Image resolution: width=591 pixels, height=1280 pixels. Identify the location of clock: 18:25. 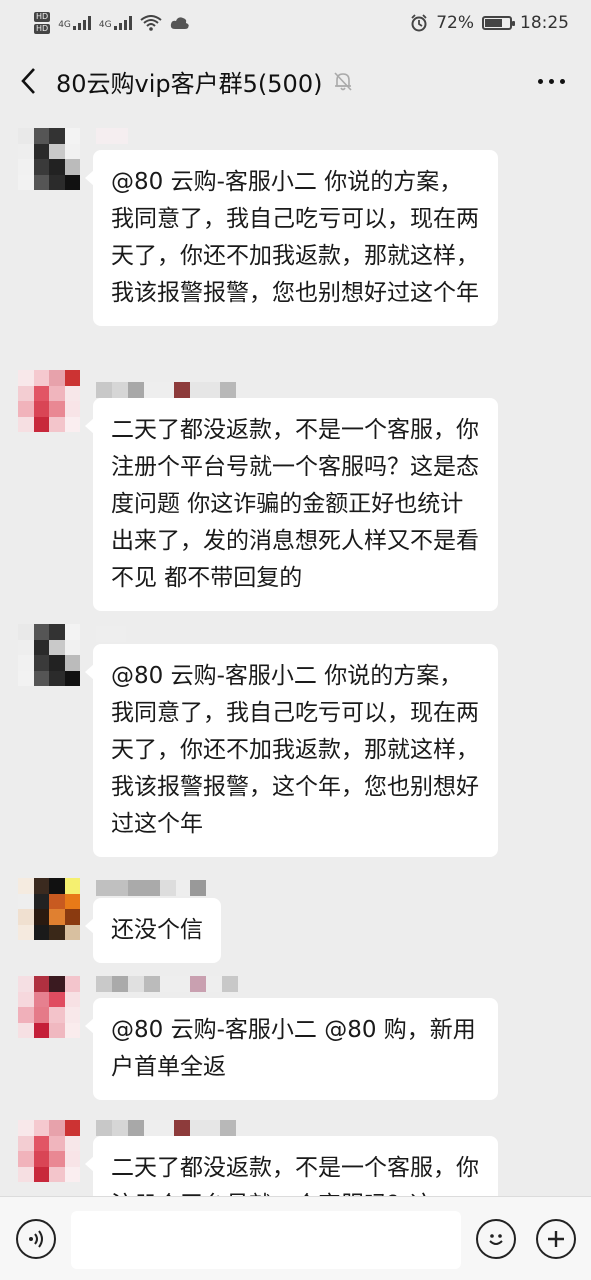
(544, 23).